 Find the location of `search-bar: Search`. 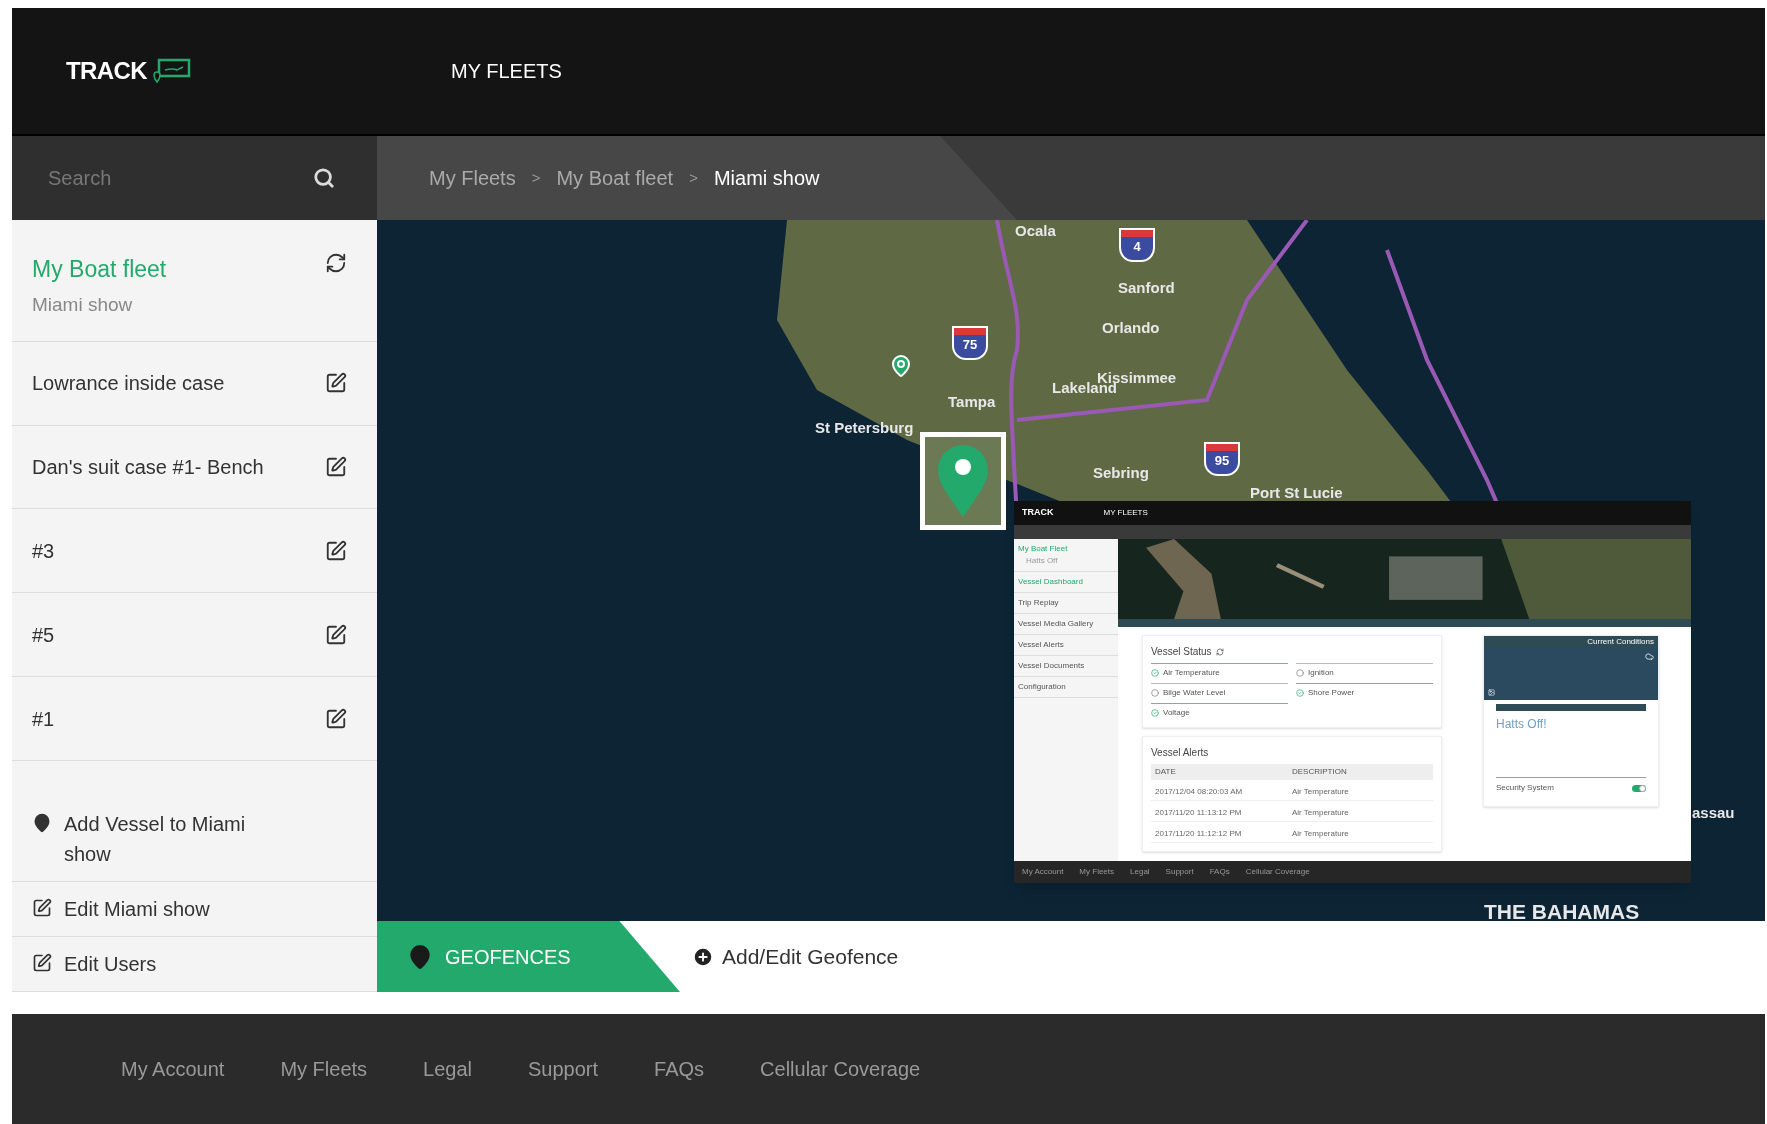

search-bar: Search is located at coordinates (194, 178).